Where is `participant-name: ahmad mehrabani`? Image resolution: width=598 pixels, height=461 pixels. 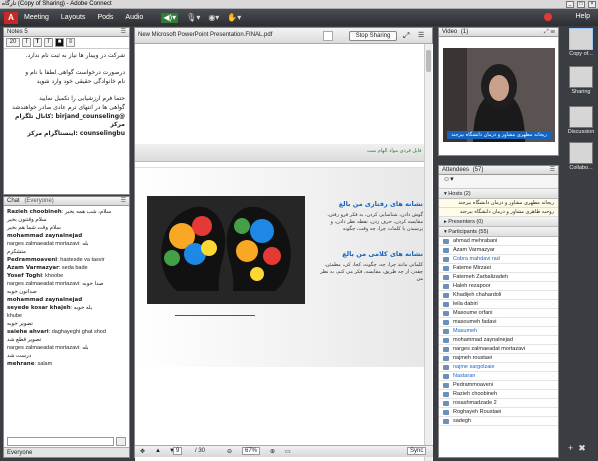
participant-name: ahmad mehrabani is located at coordinates (475, 241).